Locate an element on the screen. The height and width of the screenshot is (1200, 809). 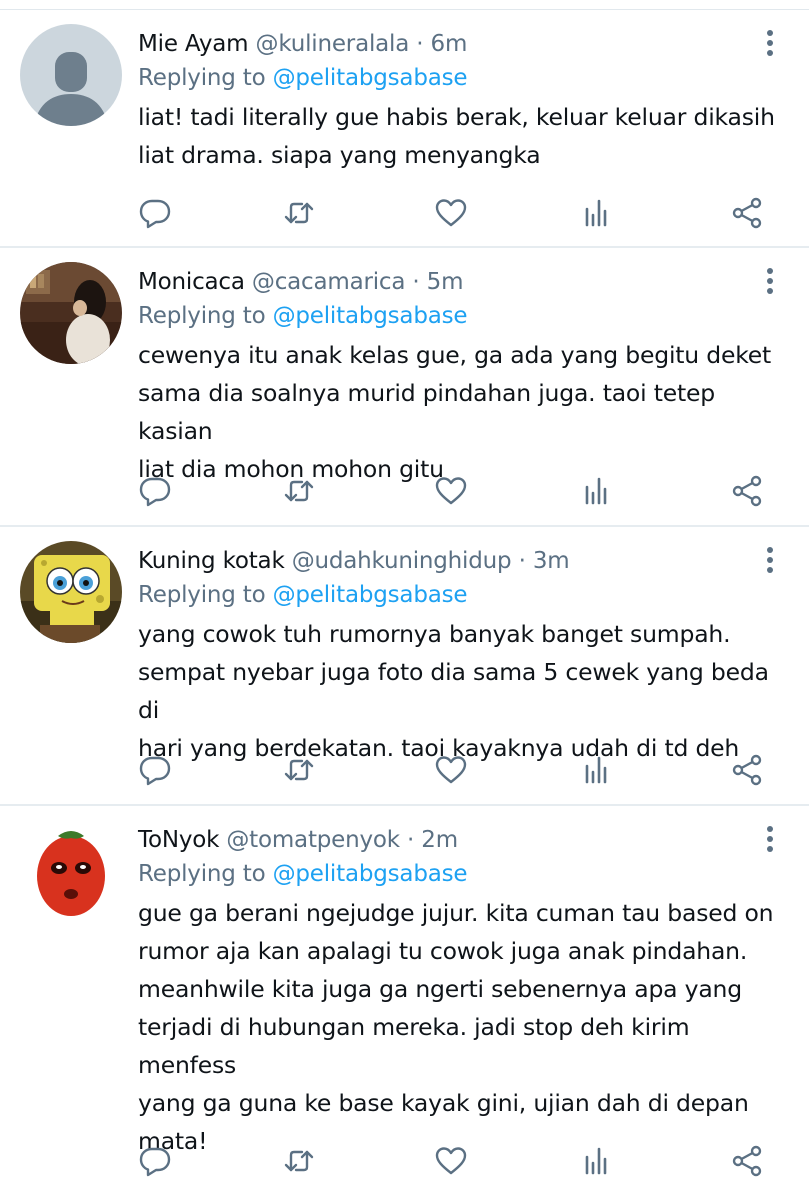
timestamp: 2m is located at coordinates (439, 840).